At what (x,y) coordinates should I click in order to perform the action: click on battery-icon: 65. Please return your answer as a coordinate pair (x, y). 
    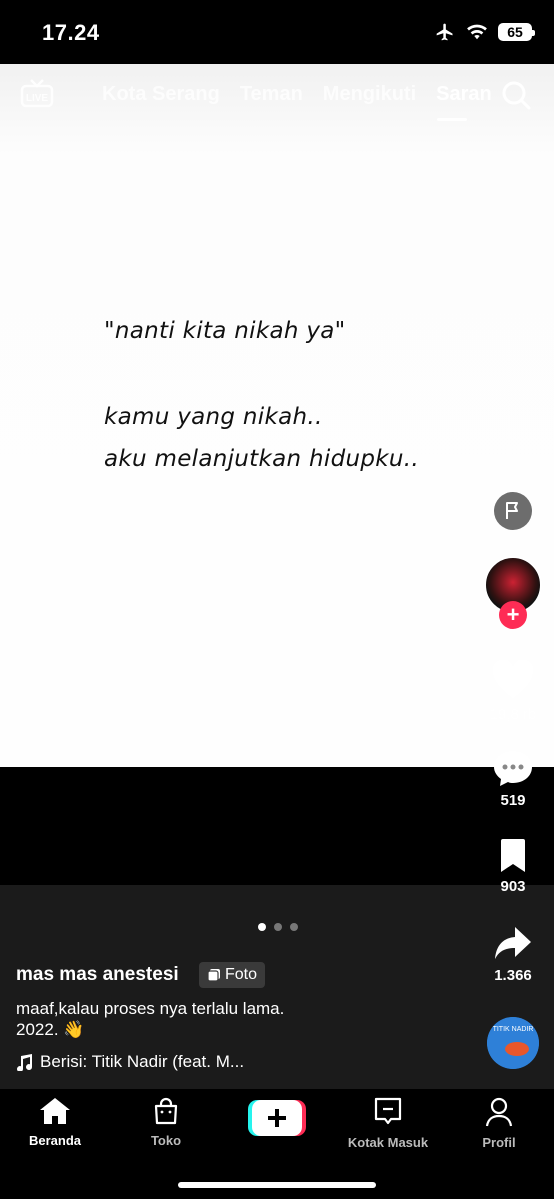
    Looking at the image, I should click on (516, 32).